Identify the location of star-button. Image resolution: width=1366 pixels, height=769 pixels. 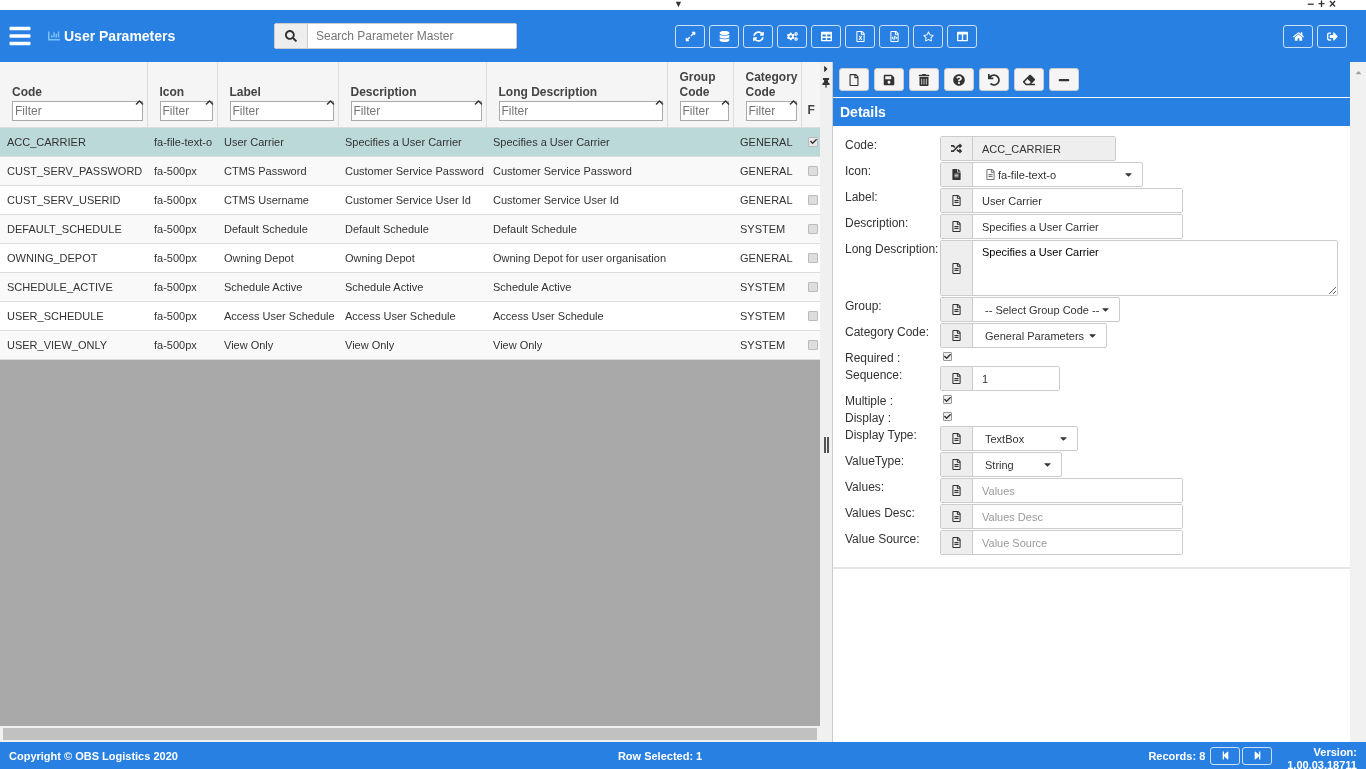
(928, 36).